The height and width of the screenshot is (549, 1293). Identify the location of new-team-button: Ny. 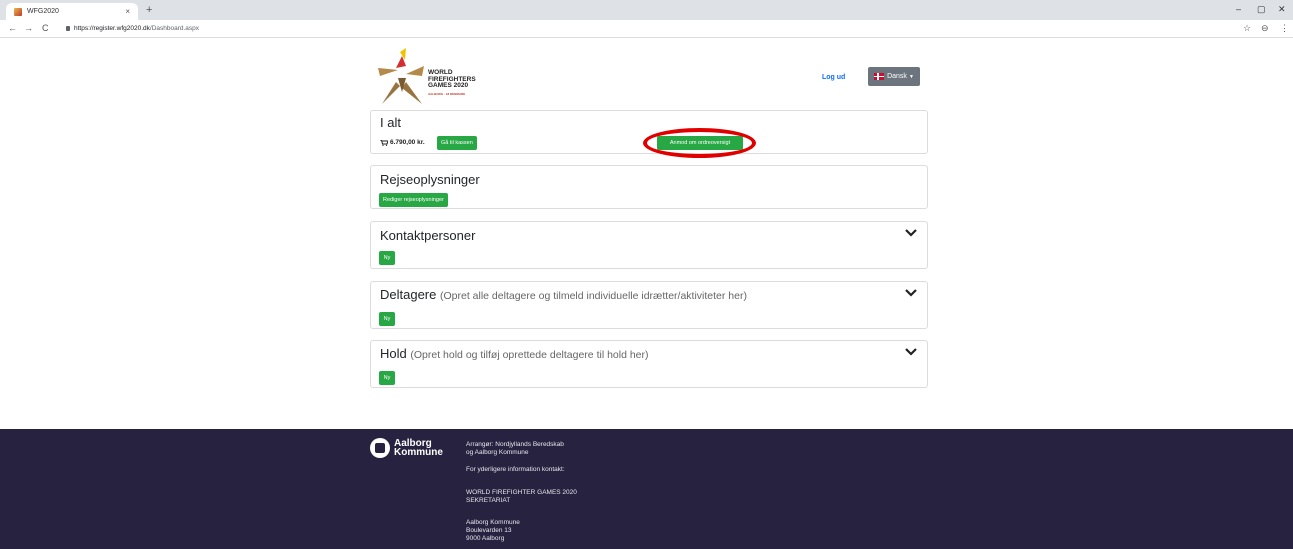
(387, 378).